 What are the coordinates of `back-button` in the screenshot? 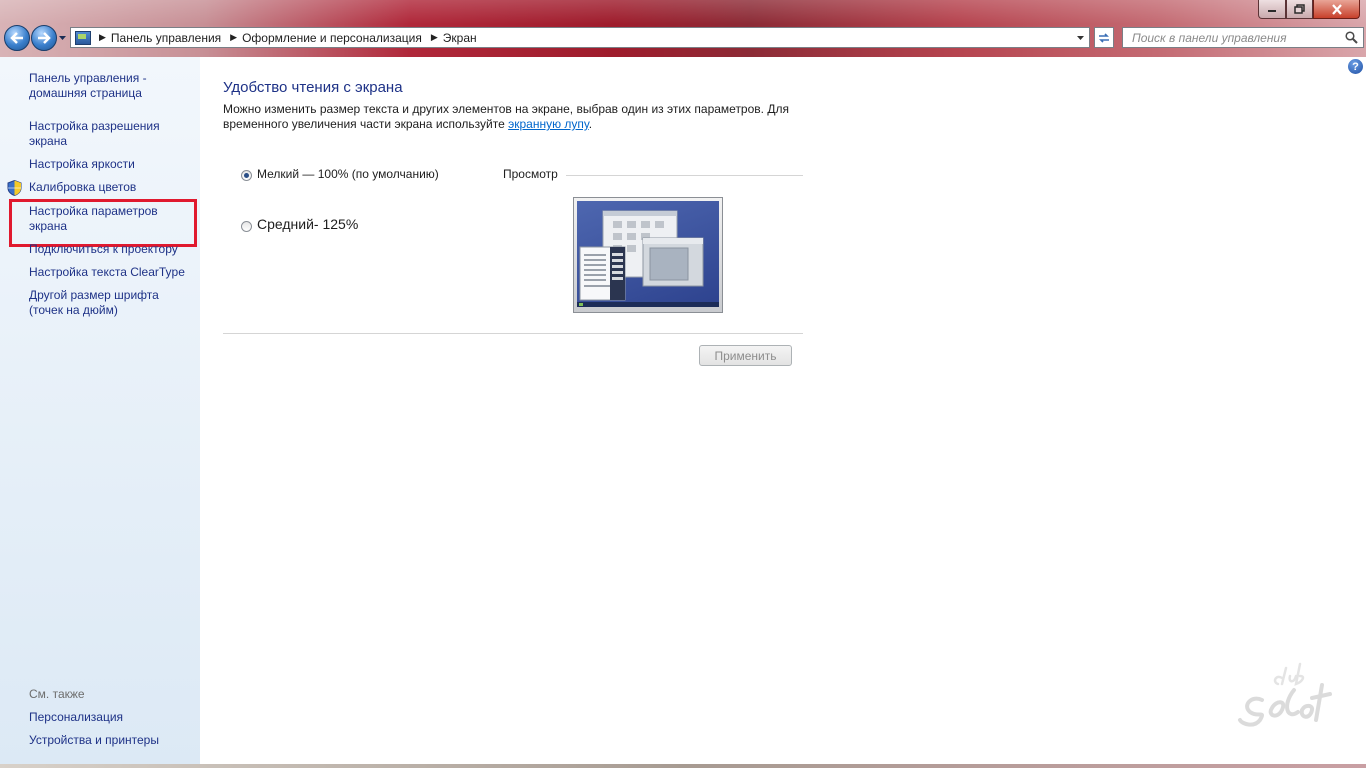 It's located at (17, 38).